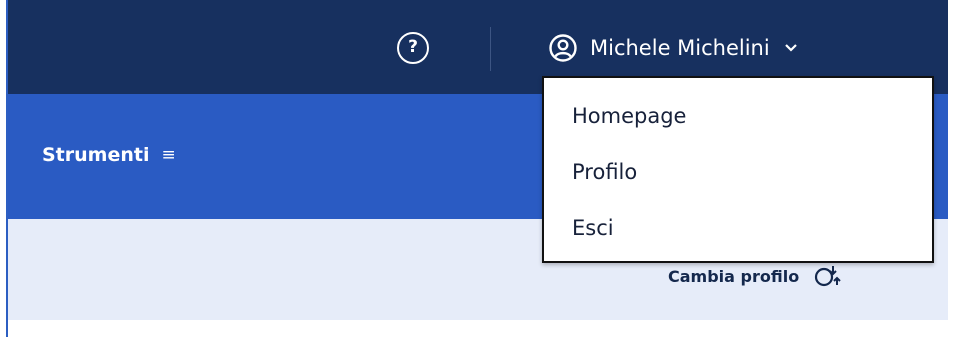  I want to click on switch-profile-button: Cambia profilo, so click(754, 276).